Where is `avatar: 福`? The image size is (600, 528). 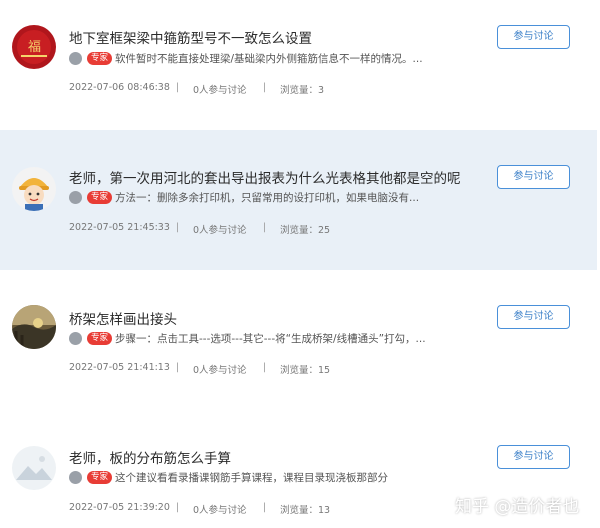
avatar: 福 is located at coordinates (34, 47).